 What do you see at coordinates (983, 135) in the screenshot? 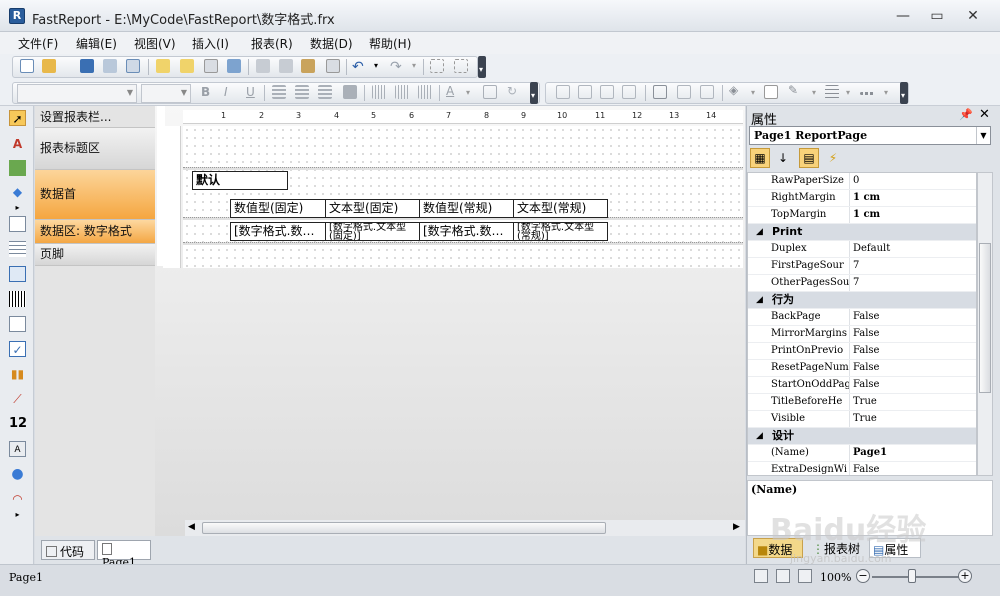
I see `chevron-down-icon: ▼` at bounding box center [983, 135].